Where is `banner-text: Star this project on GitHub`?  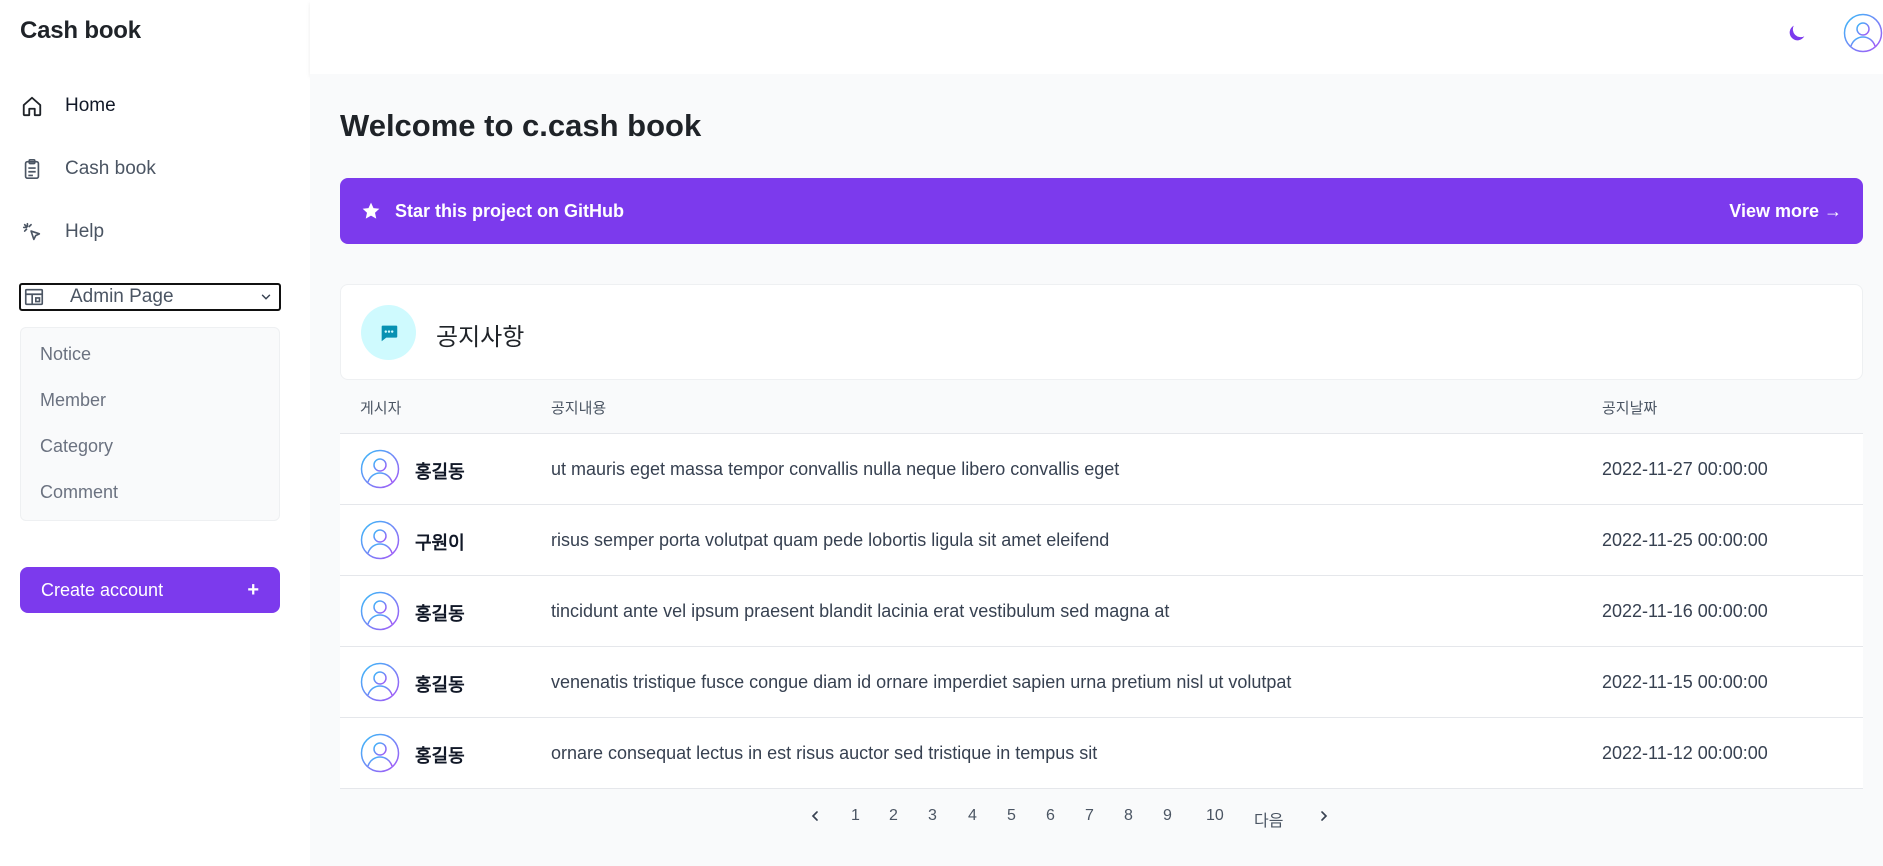
banner-text: Star this project on GitHub is located at coordinates (510, 210).